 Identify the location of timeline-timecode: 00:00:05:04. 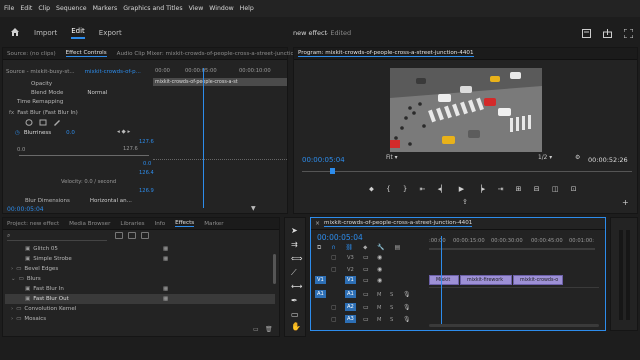
(340, 237).